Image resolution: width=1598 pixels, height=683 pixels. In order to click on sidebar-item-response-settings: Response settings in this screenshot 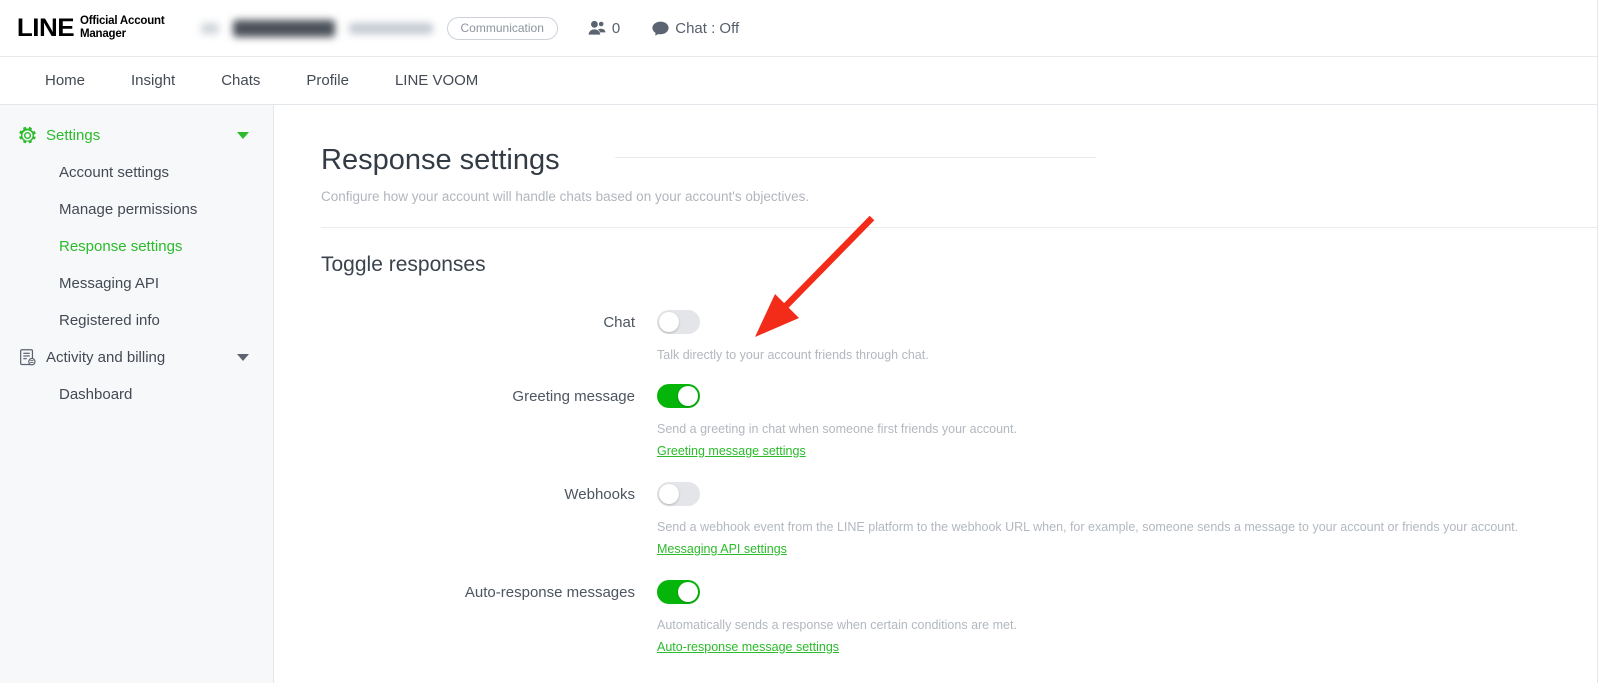, I will do `click(136, 246)`.